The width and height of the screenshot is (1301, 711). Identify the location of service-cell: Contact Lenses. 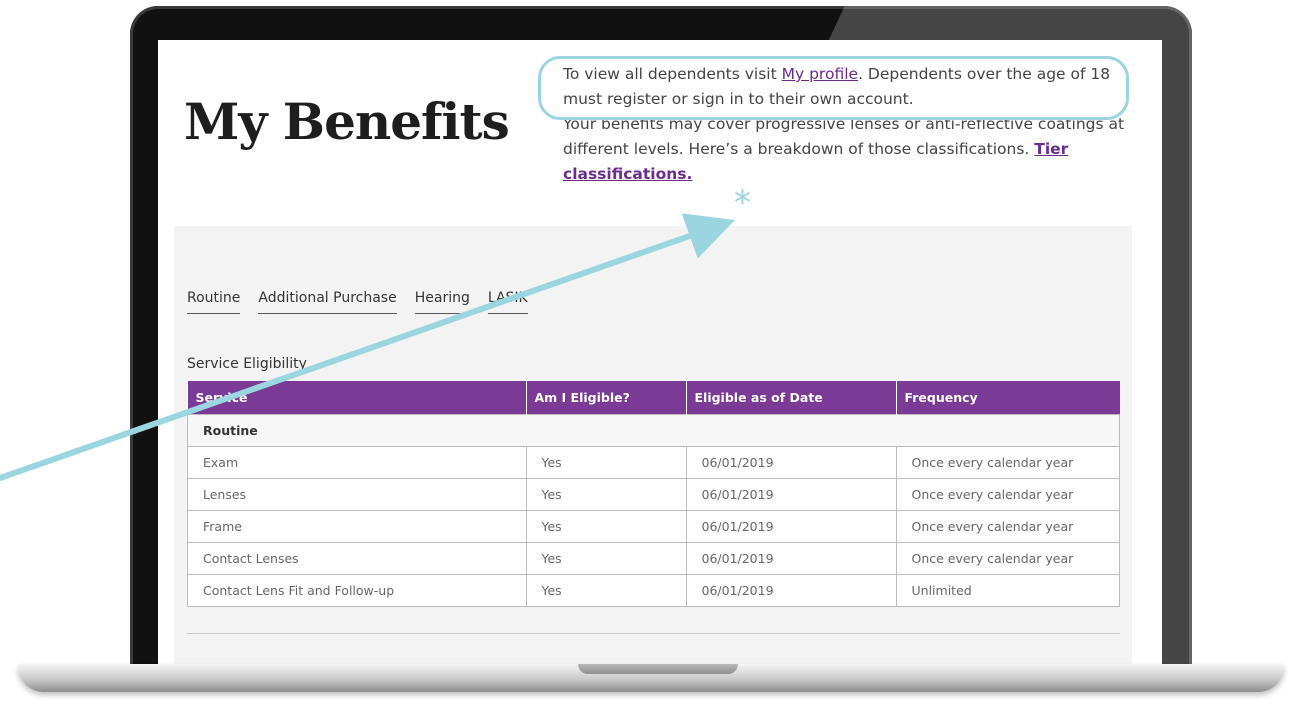
(357, 558).